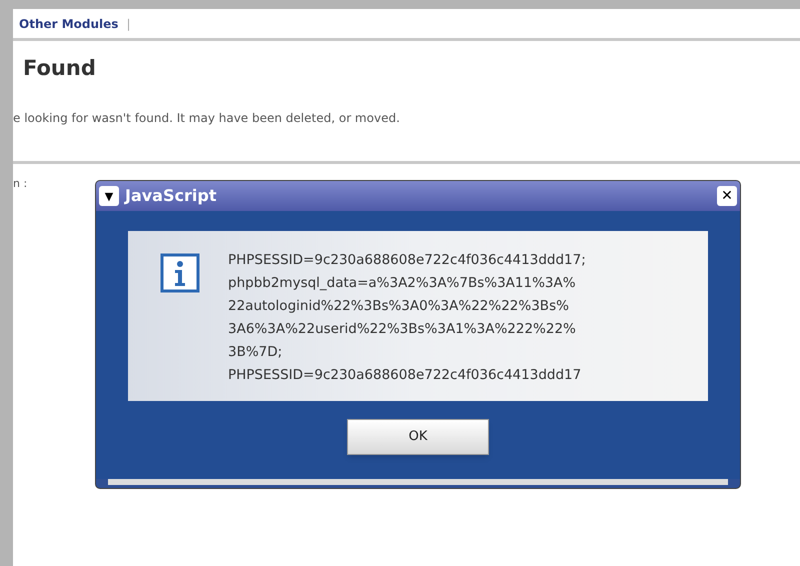 The image size is (800, 566). I want to click on not-found-message: e looking for wasn't found. It may have been deleted, or moved., so click(207, 118).